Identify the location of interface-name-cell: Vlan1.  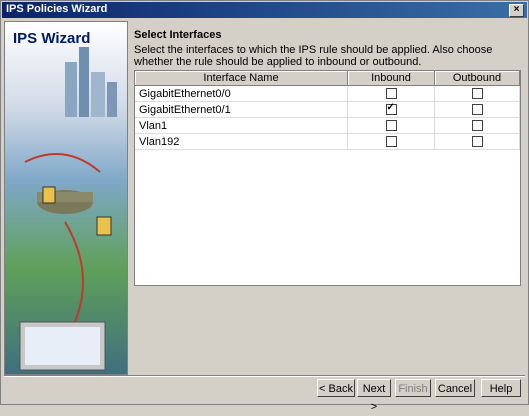
(241, 125).